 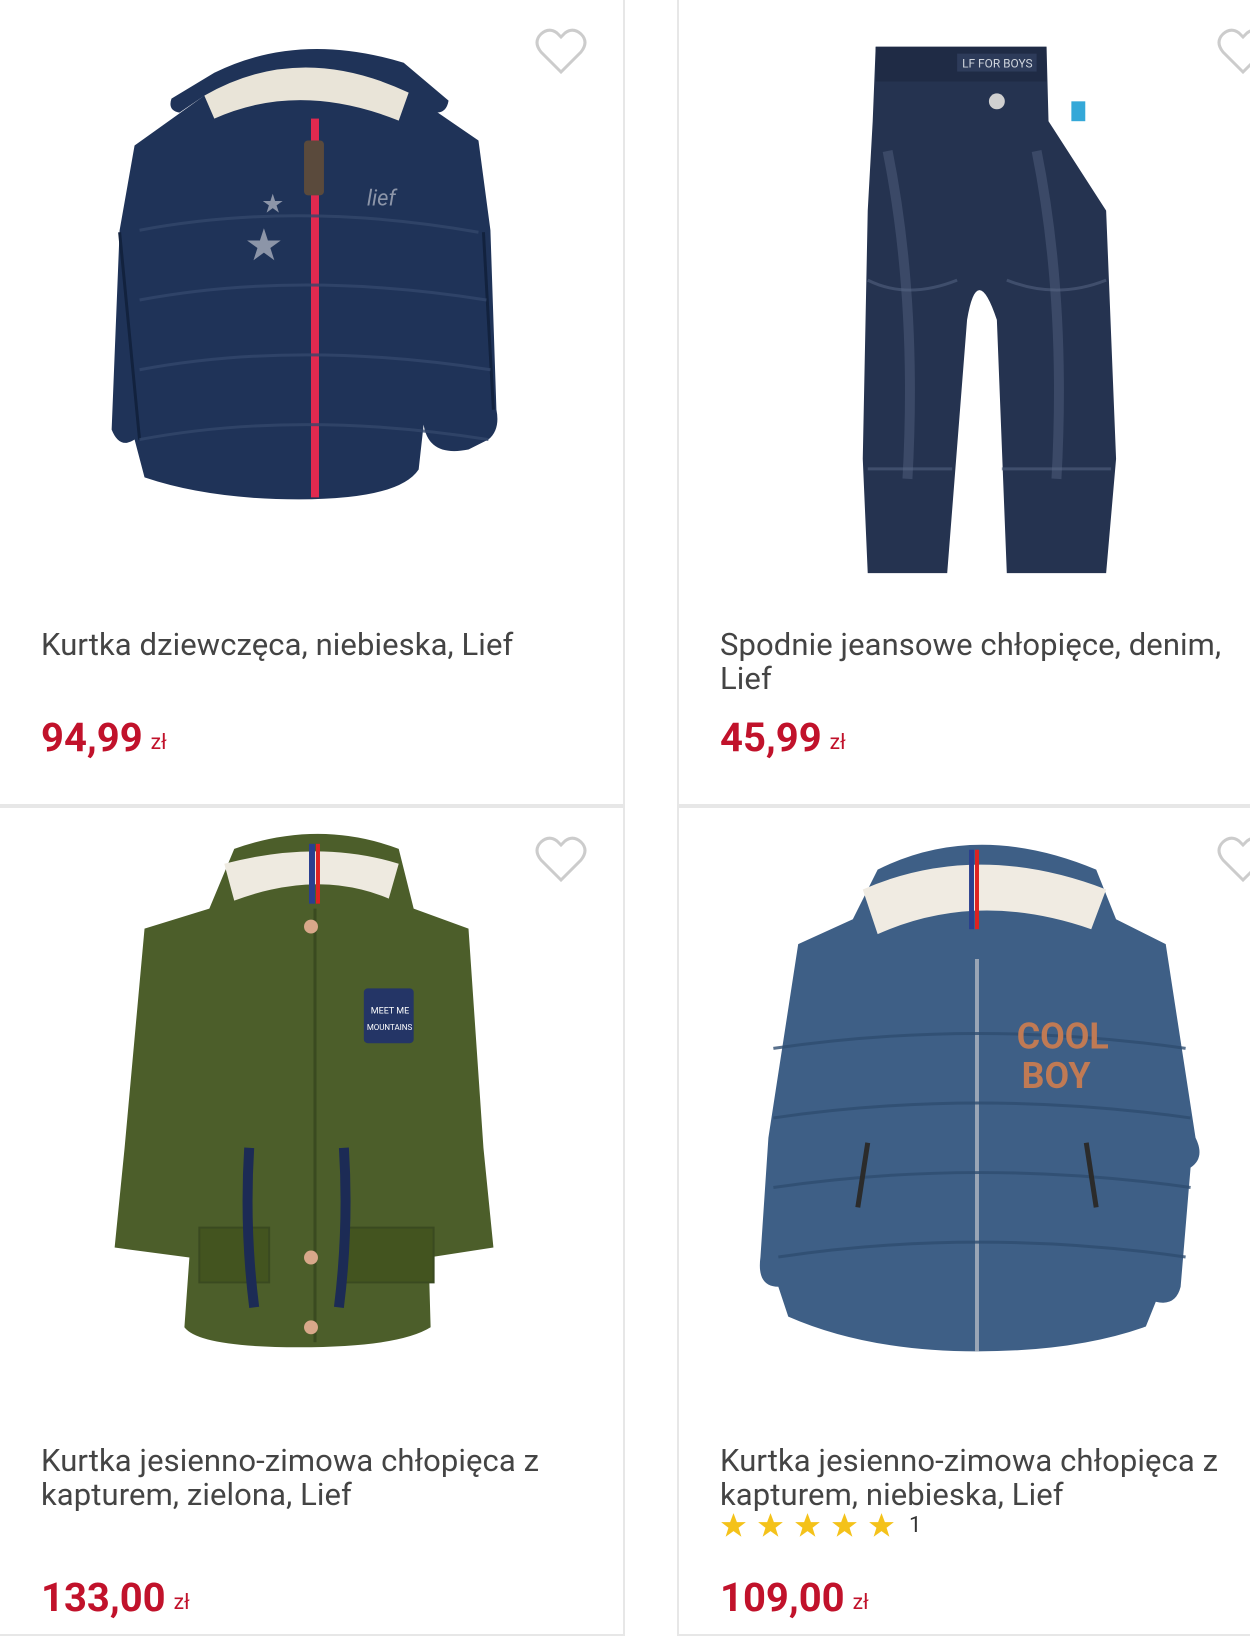 I want to click on price-amount: 94,99, so click(x=92, y=737).